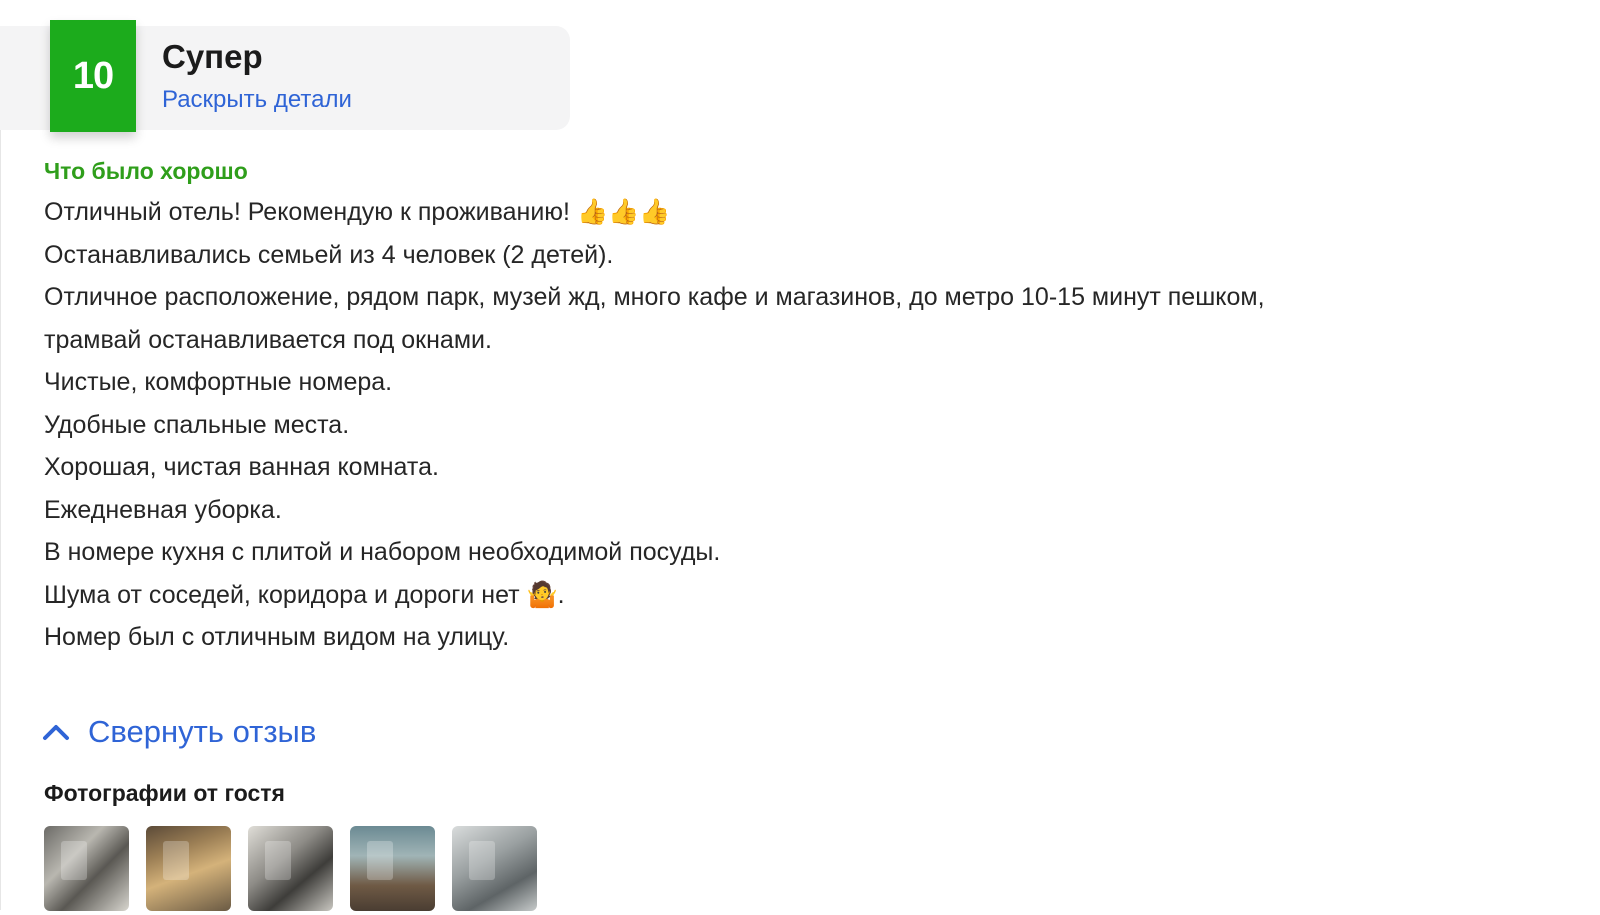 The height and width of the screenshot is (915, 1600). Describe the element at coordinates (93, 76) in the screenshot. I see `score-badge: 10` at that location.